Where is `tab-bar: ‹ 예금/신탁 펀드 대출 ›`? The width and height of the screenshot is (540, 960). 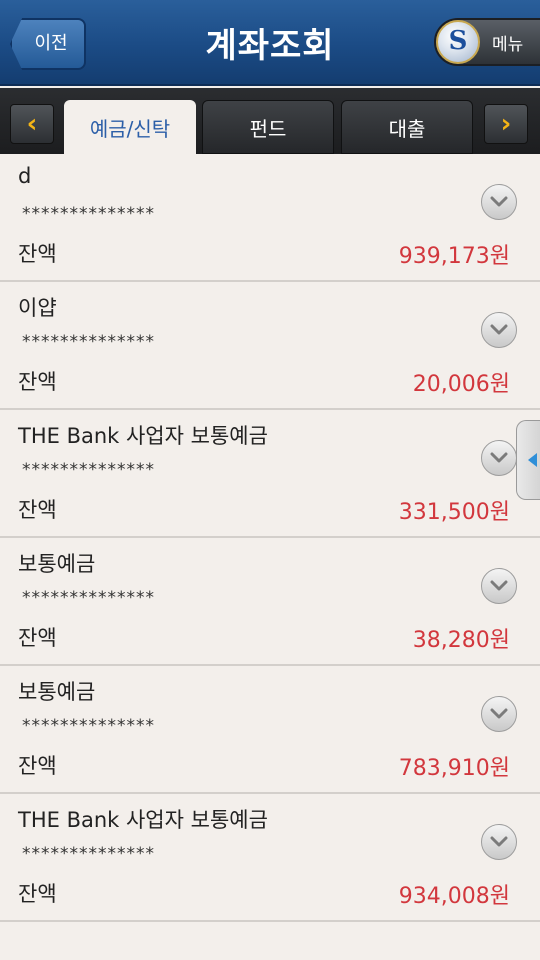 tab-bar: ‹ 예금/신탁 펀드 대출 › is located at coordinates (270, 121).